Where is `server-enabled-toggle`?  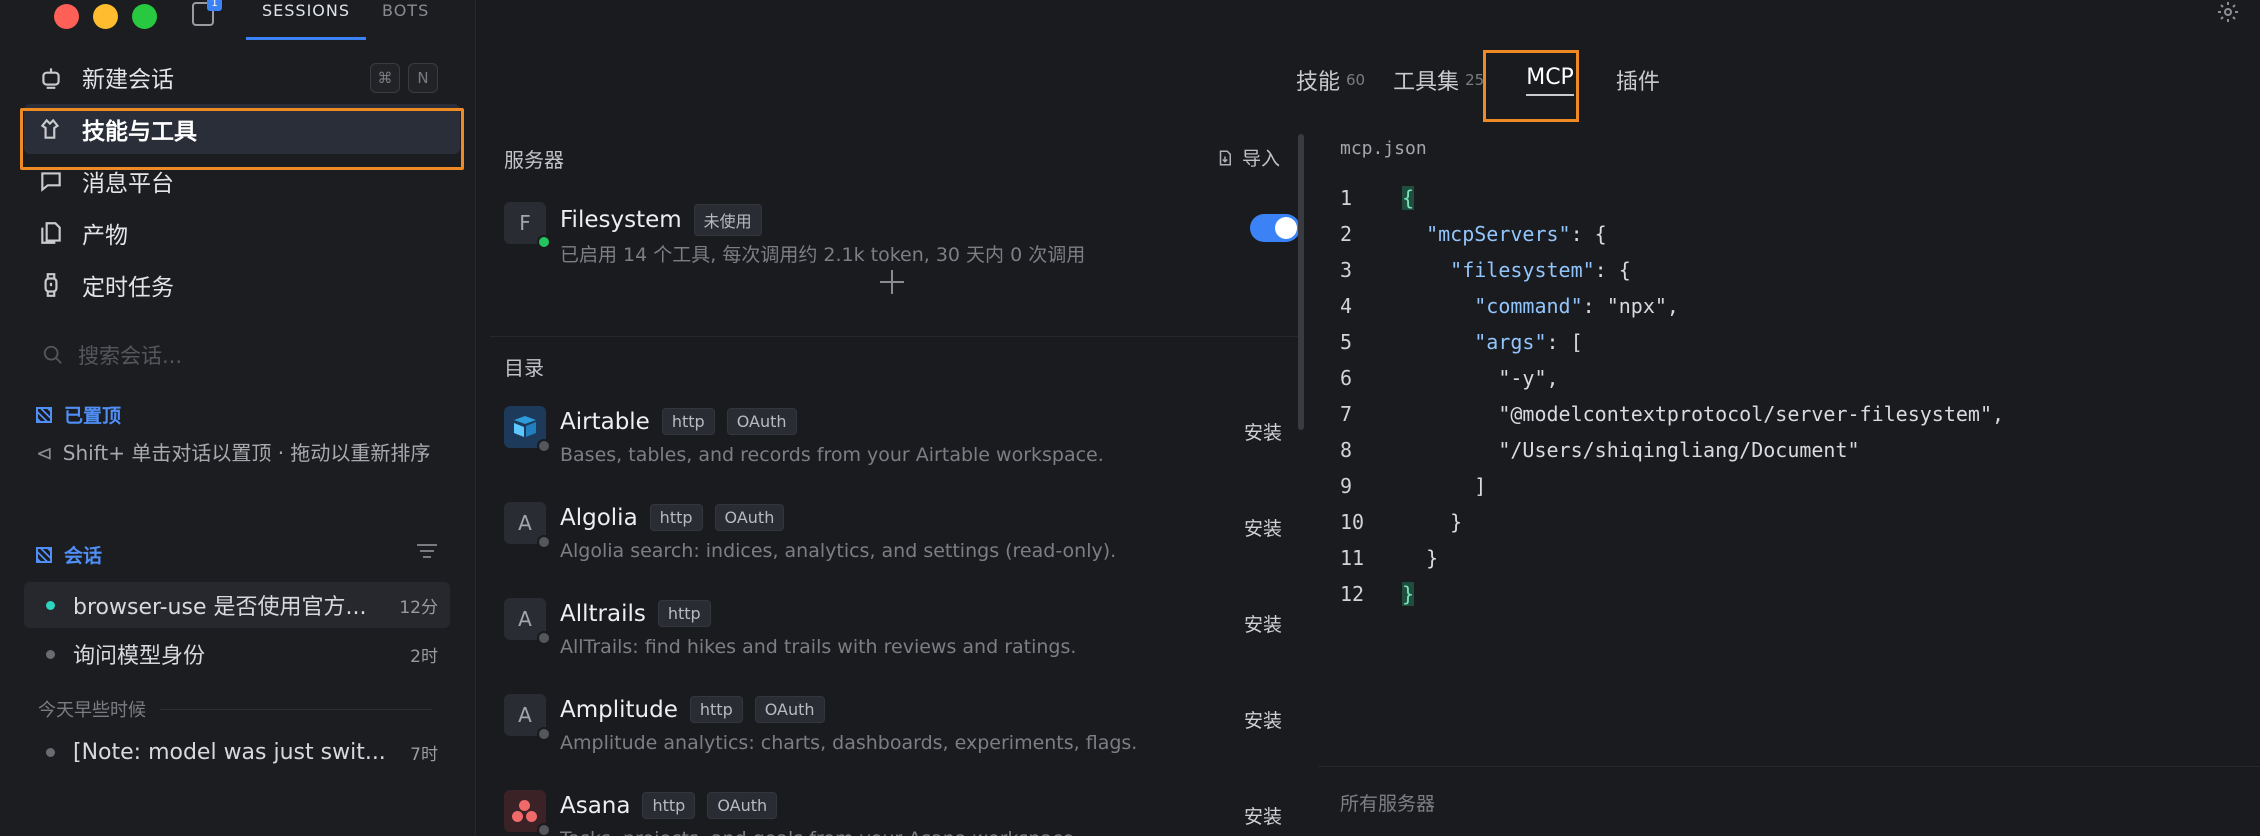 server-enabled-toggle is located at coordinates (1275, 228).